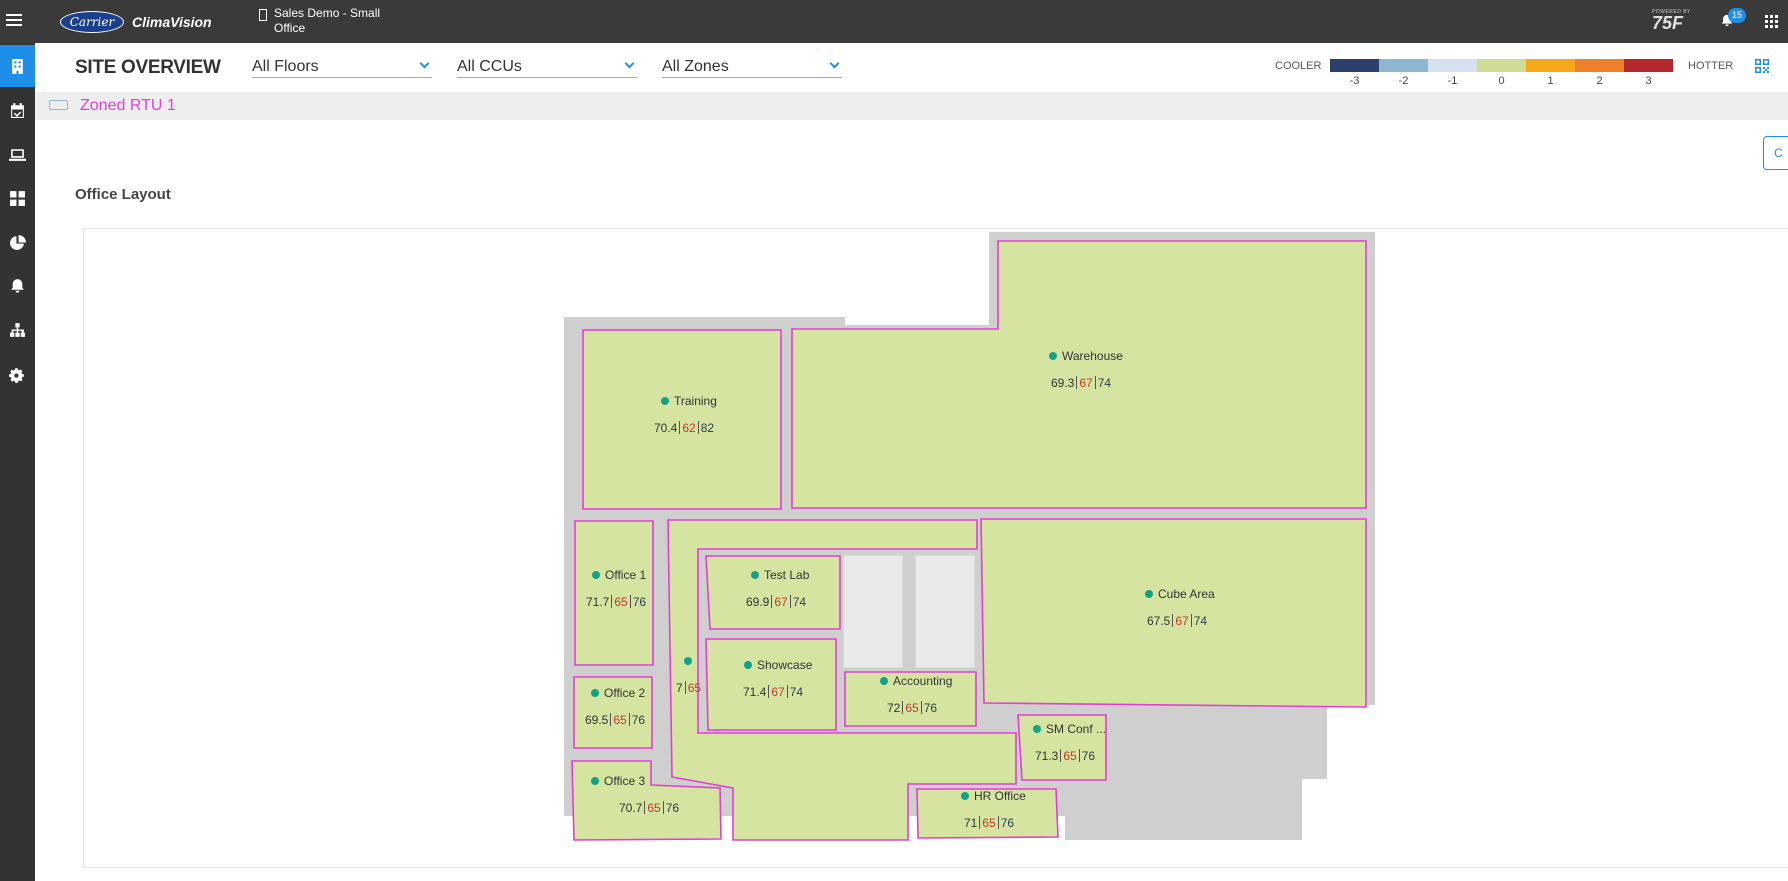 The image size is (1788, 881). I want to click on current-temp: 69.3, so click(1063, 383).